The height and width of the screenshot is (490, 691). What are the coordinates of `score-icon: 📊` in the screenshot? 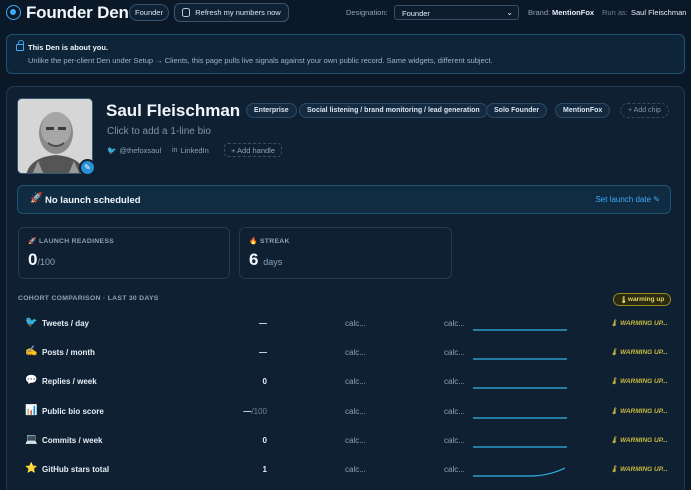 It's located at (31, 410).